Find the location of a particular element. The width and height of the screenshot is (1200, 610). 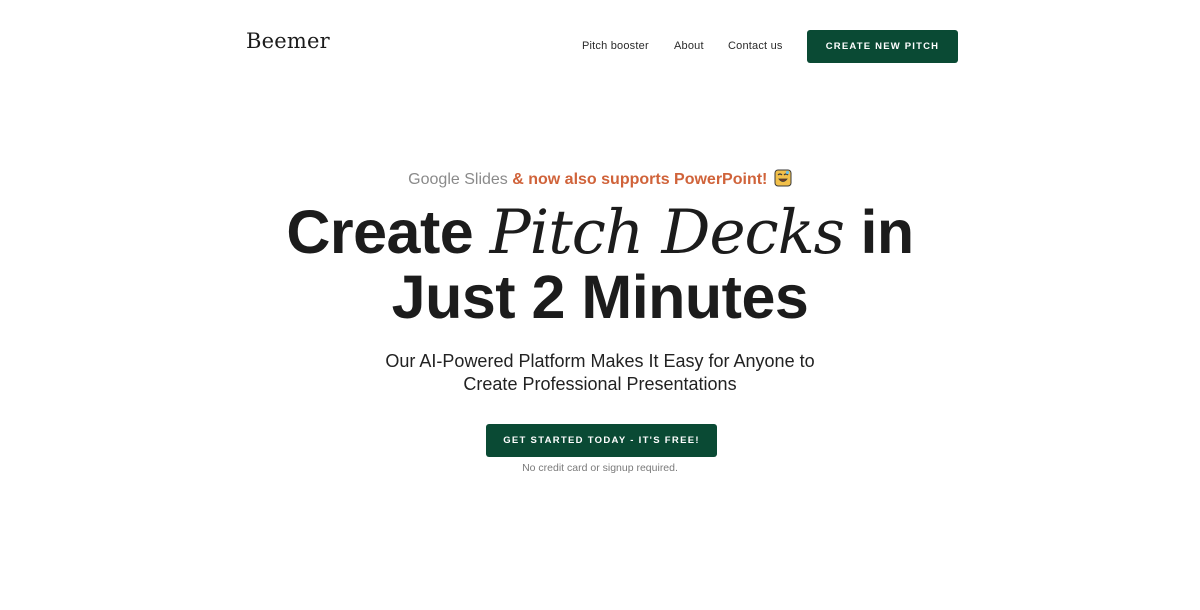

headline-line-1: Create Pitch Decks in is located at coordinates (600, 232).